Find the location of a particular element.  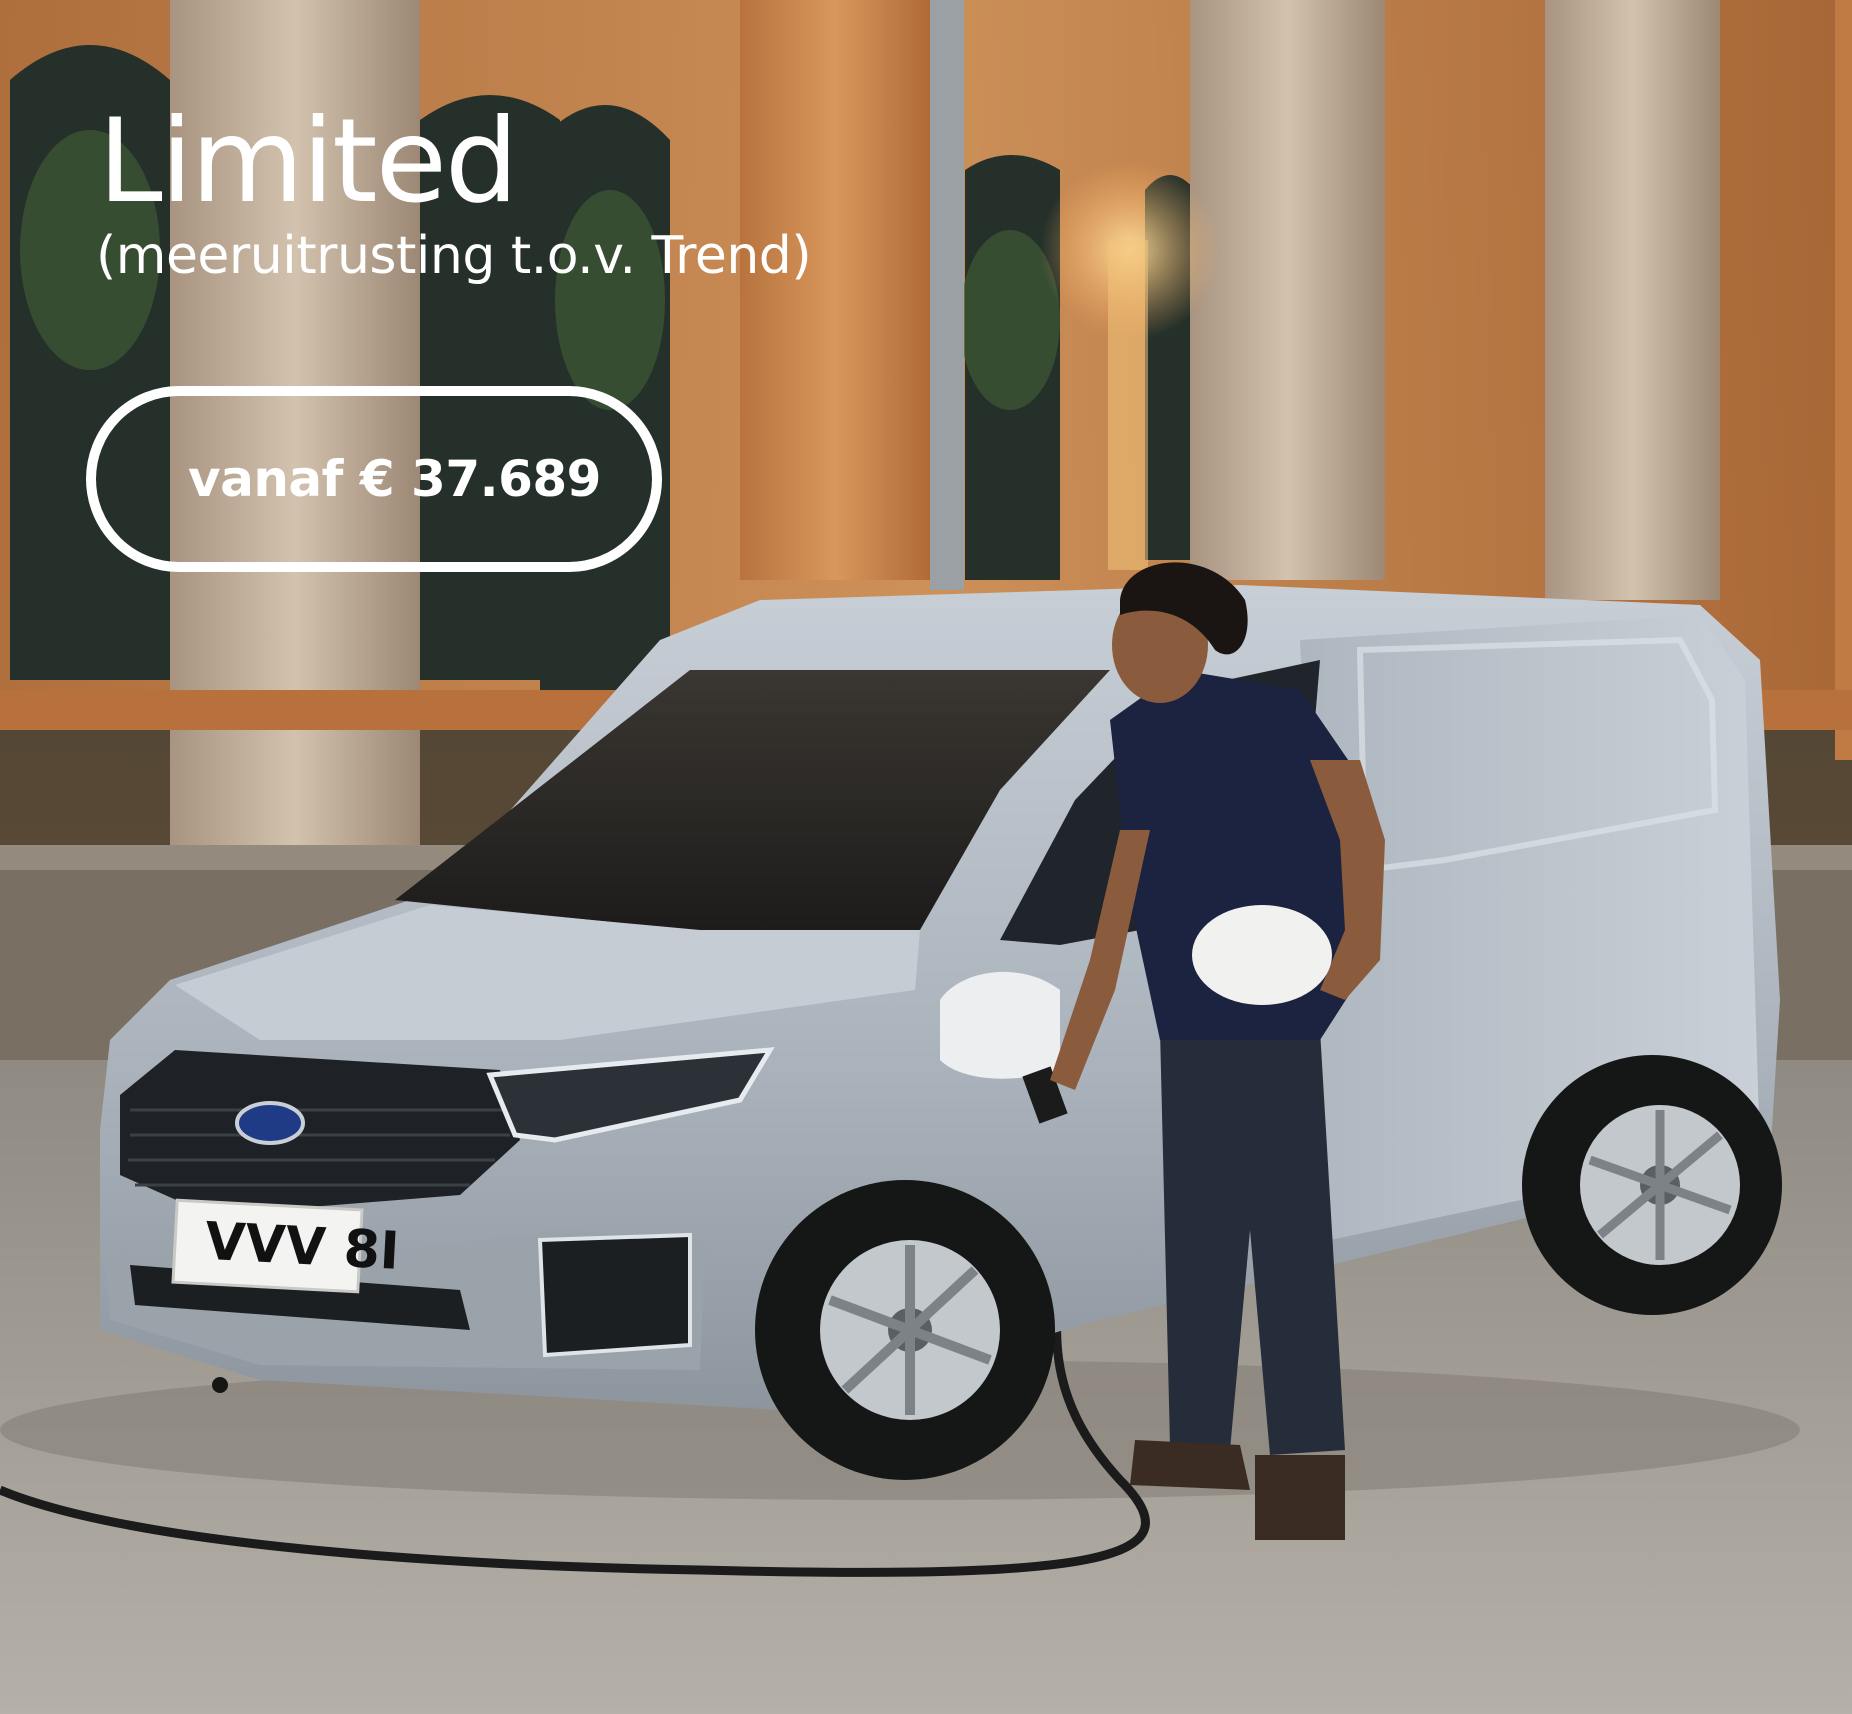

price-badge: vanaf € 37.689 is located at coordinates (374, 479).